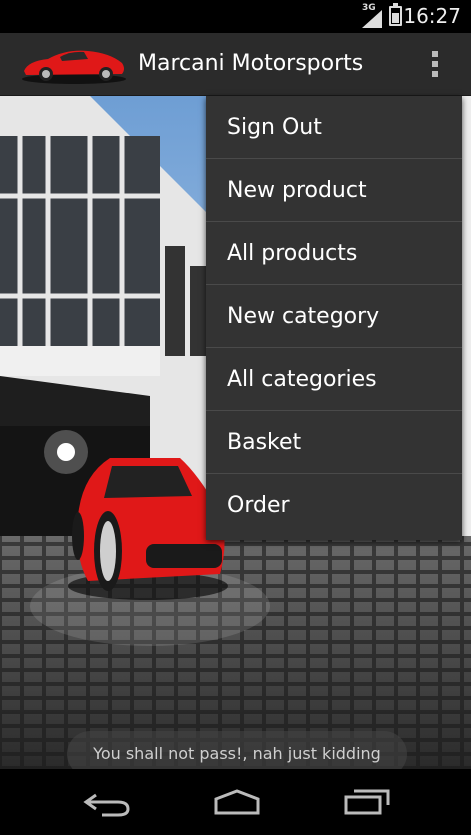 This screenshot has width=471, height=835. I want to click on back-icon, so click(107, 802).